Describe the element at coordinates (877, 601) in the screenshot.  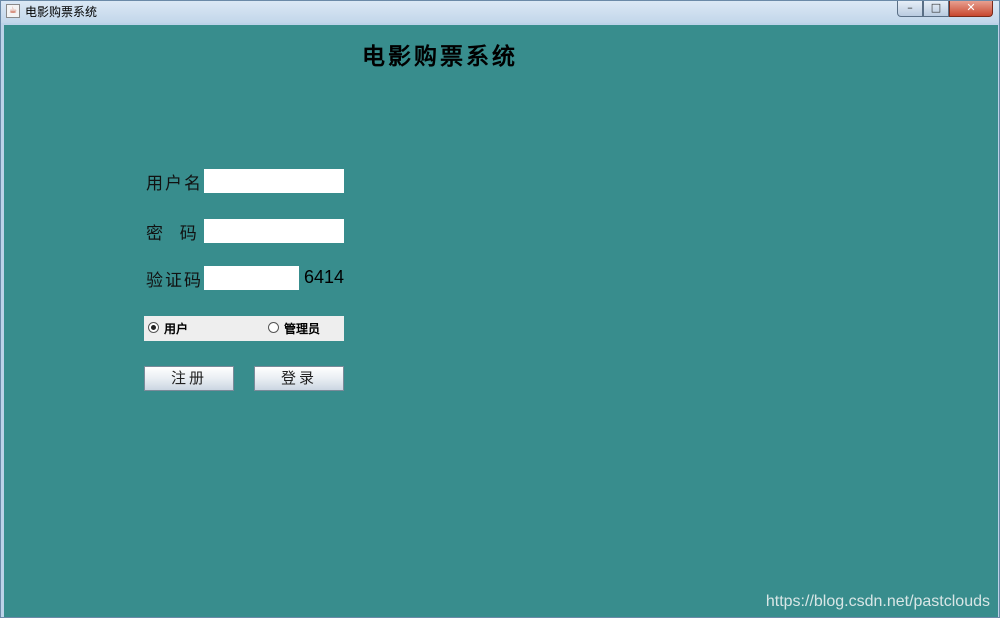
I see `watermark: https://blog.csdn.net/pastclouds` at that location.